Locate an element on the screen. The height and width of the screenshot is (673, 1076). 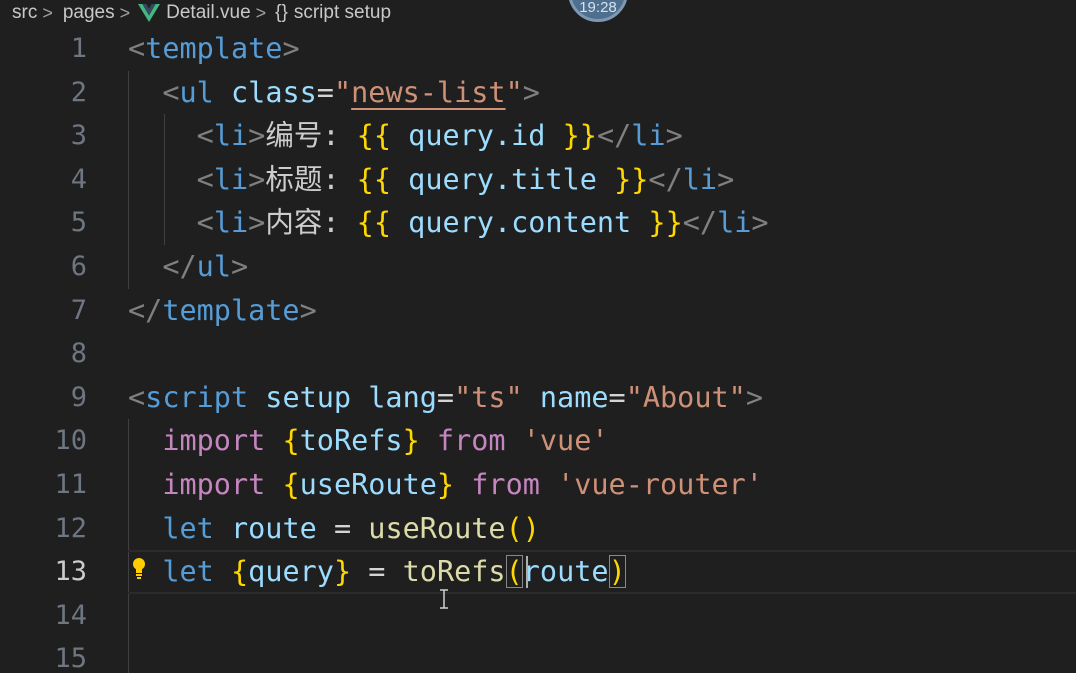
code-line: 4 <li>标题: {{ query.title }}</li> is located at coordinates (538, 180).